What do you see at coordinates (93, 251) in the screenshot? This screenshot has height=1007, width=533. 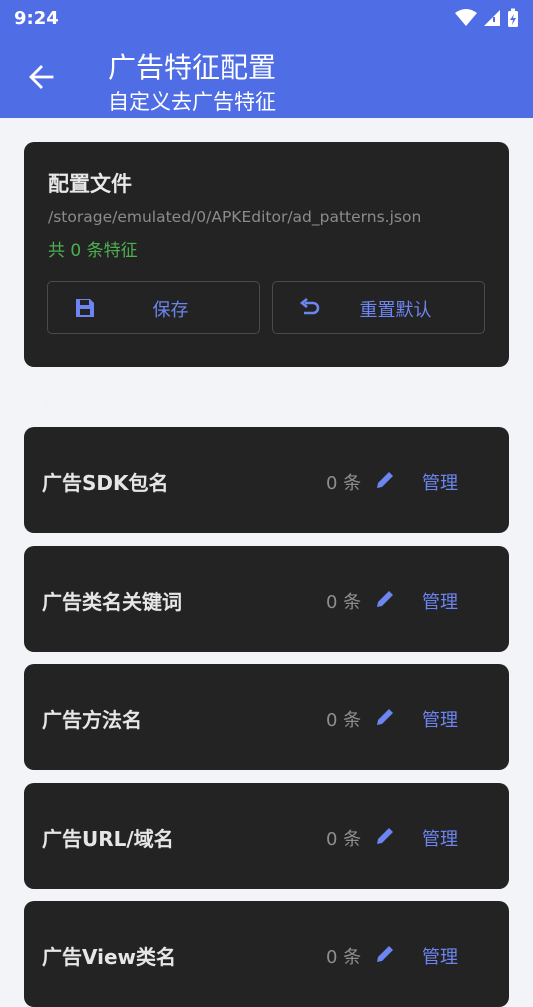 I see `pattern-count: 共 0 条特征` at bounding box center [93, 251].